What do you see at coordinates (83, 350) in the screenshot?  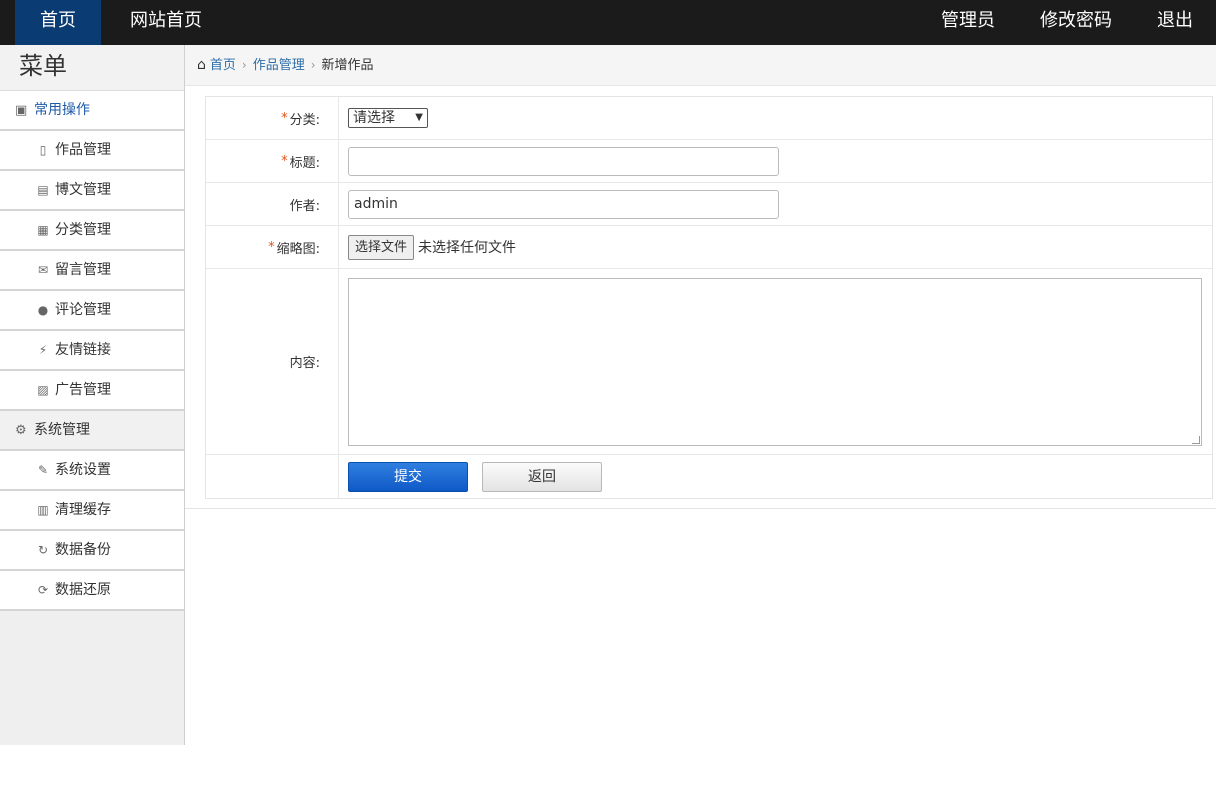 I see `sidebar-item-label: 友情链接` at bounding box center [83, 350].